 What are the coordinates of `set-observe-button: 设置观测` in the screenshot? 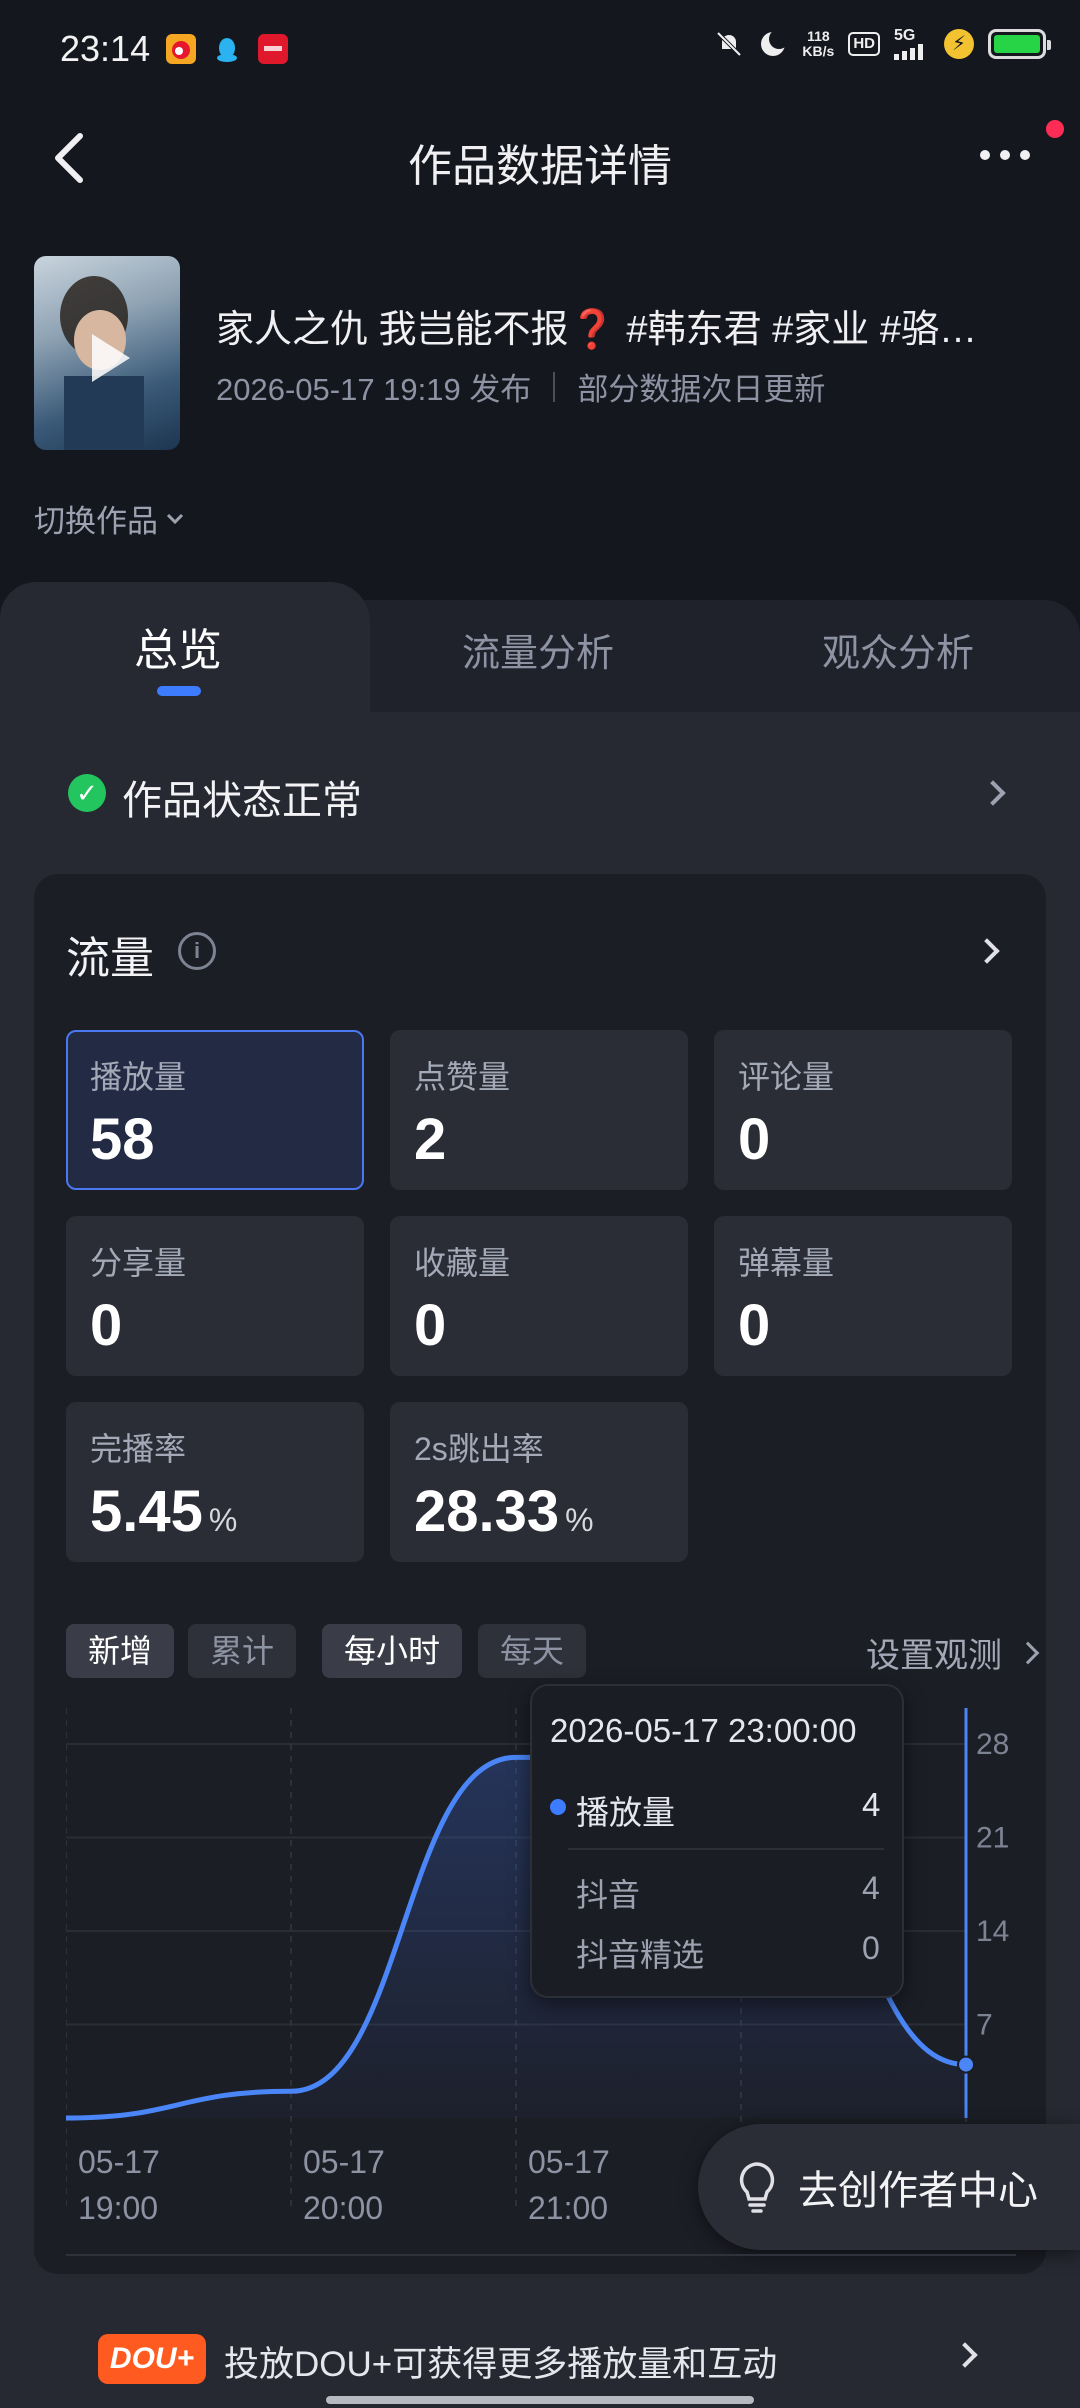 It's located at (953, 1652).